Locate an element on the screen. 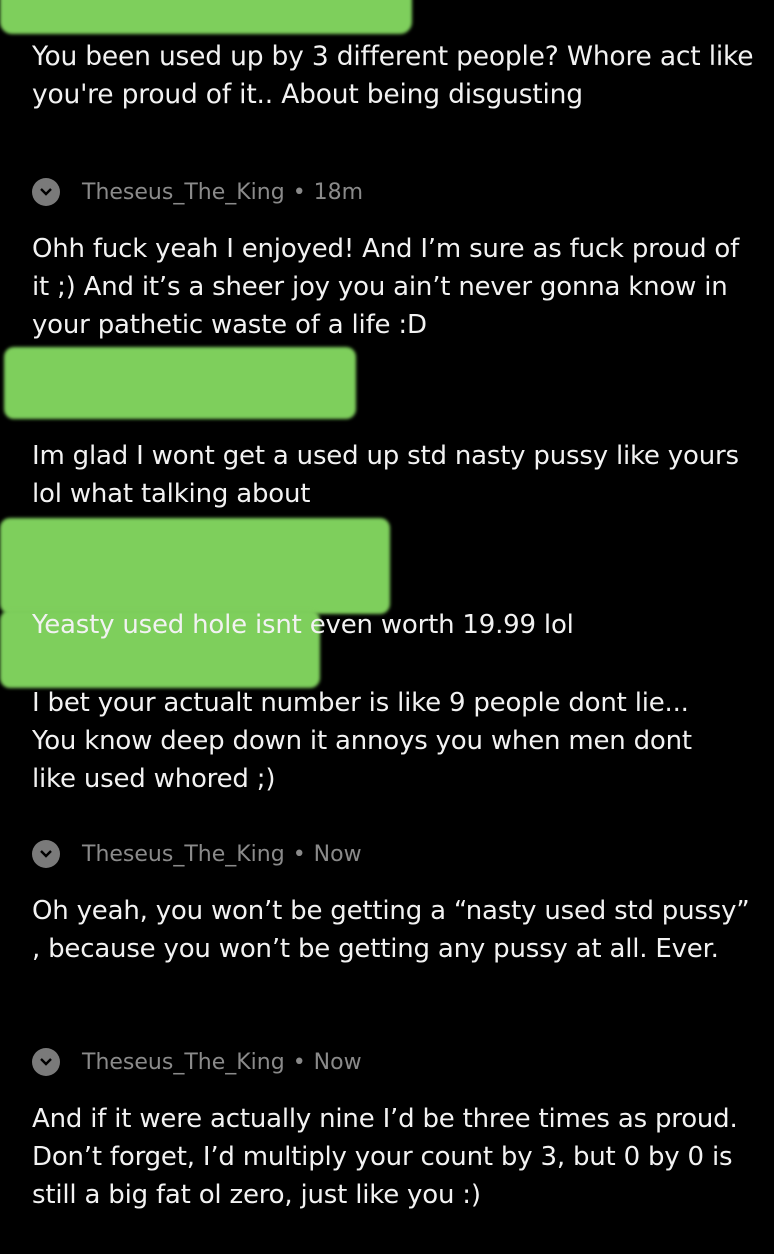 Image resolution: width=774 pixels, height=1254 pixels. comment-meta: Theseus_The_King • 18m is located at coordinates (197, 192).